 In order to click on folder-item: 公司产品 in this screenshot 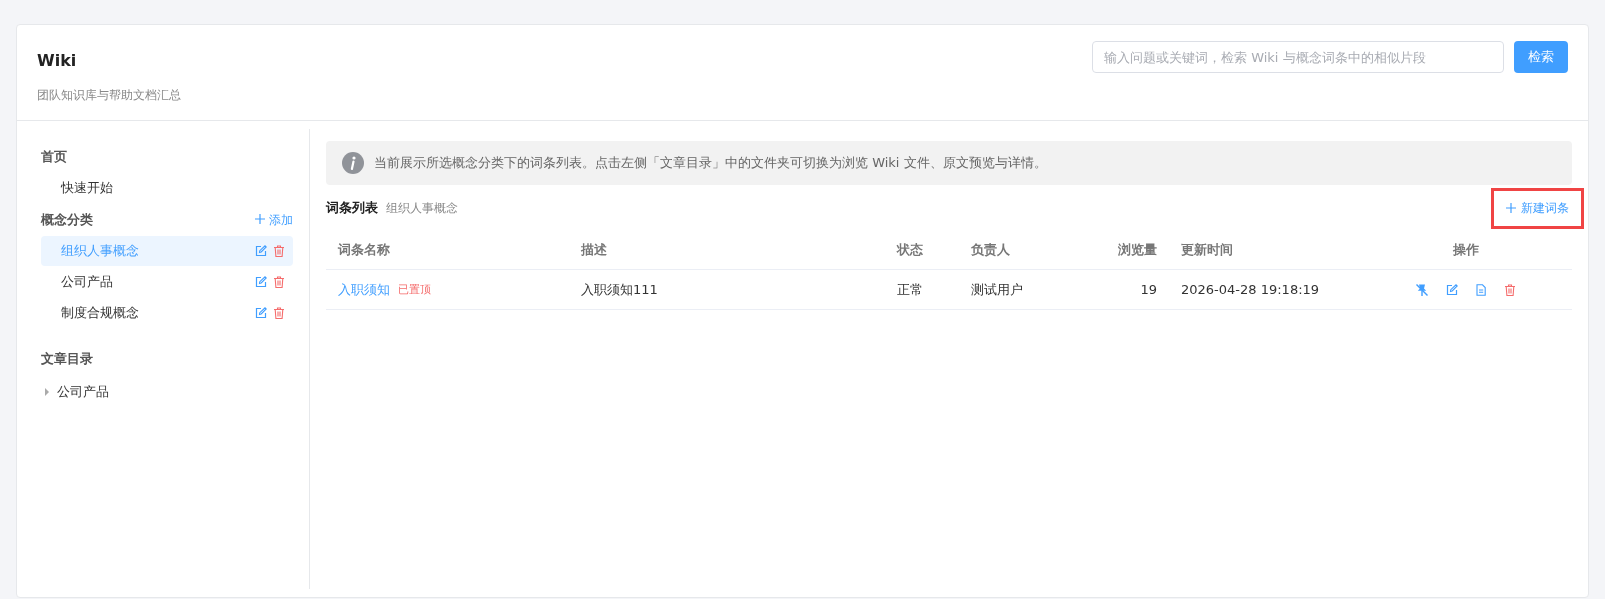, I will do `click(83, 392)`.